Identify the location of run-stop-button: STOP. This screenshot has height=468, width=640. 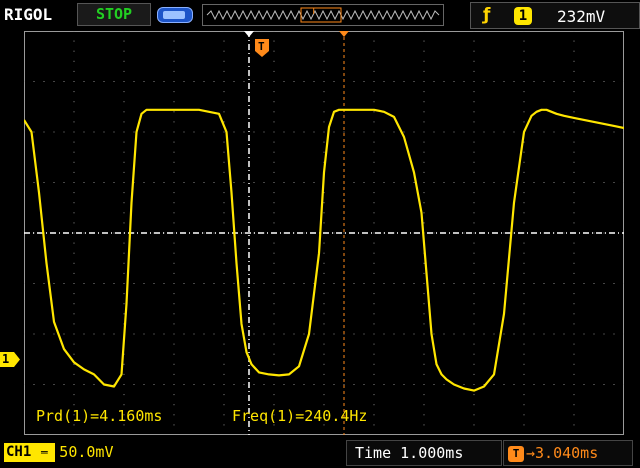
(114, 14).